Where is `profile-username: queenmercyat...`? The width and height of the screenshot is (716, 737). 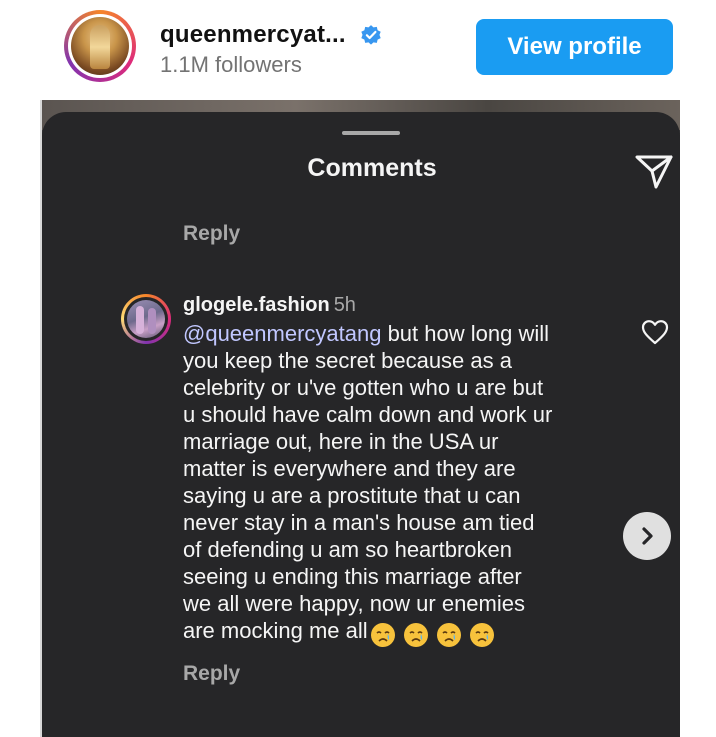
profile-username: queenmercyat... is located at coordinates (253, 35).